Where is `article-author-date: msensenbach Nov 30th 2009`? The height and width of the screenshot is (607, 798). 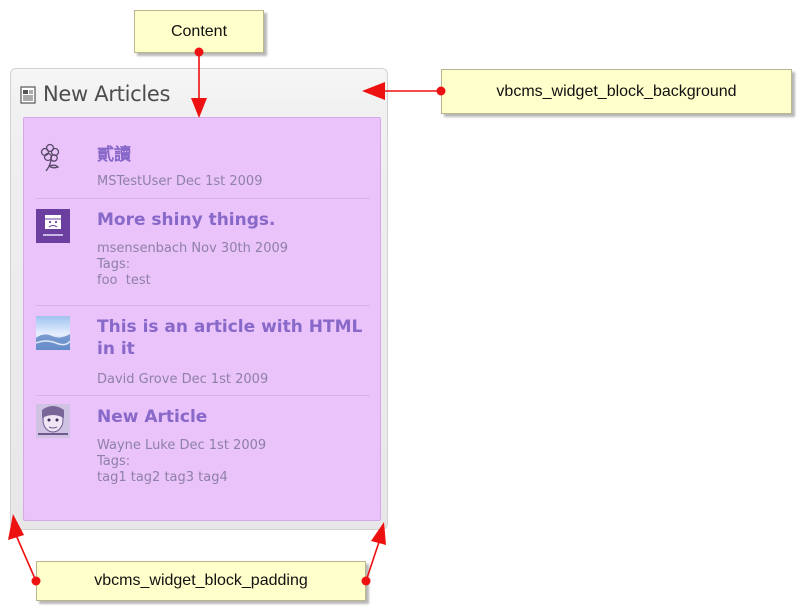
article-author-date: msensenbach Nov 30th 2009 is located at coordinates (193, 248).